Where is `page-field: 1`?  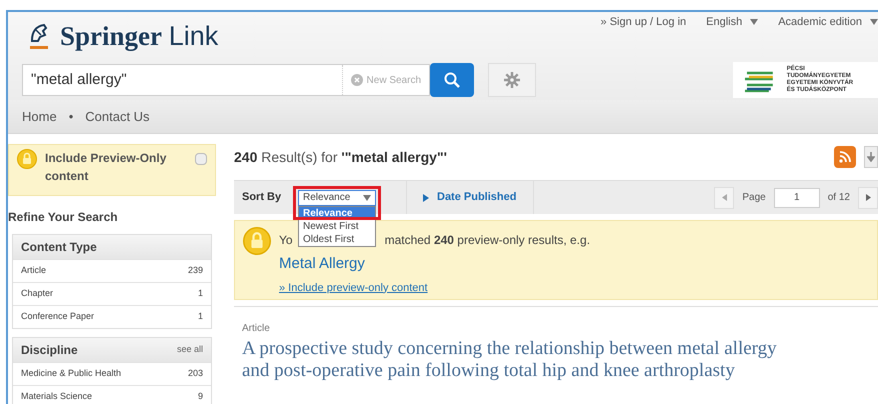 page-field: 1 is located at coordinates (797, 198).